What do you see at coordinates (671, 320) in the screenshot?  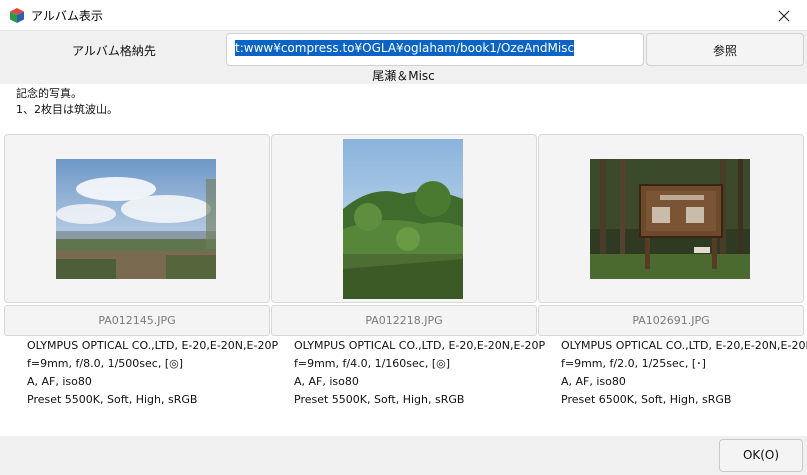 I see `photo-filename-button: PA102691.JPG` at bounding box center [671, 320].